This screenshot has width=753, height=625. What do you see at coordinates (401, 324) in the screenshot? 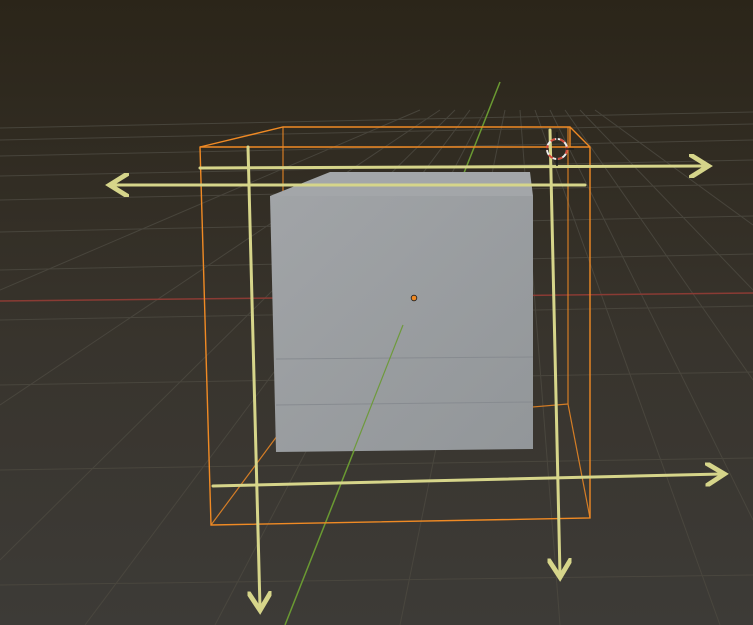
I see `cube-front-face` at bounding box center [401, 324].